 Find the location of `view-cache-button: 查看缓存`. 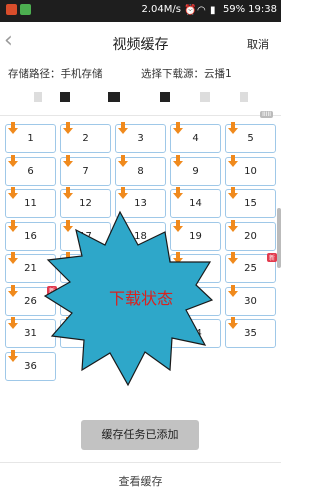

view-cache-button: 查看缓存 is located at coordinates (140, 481).